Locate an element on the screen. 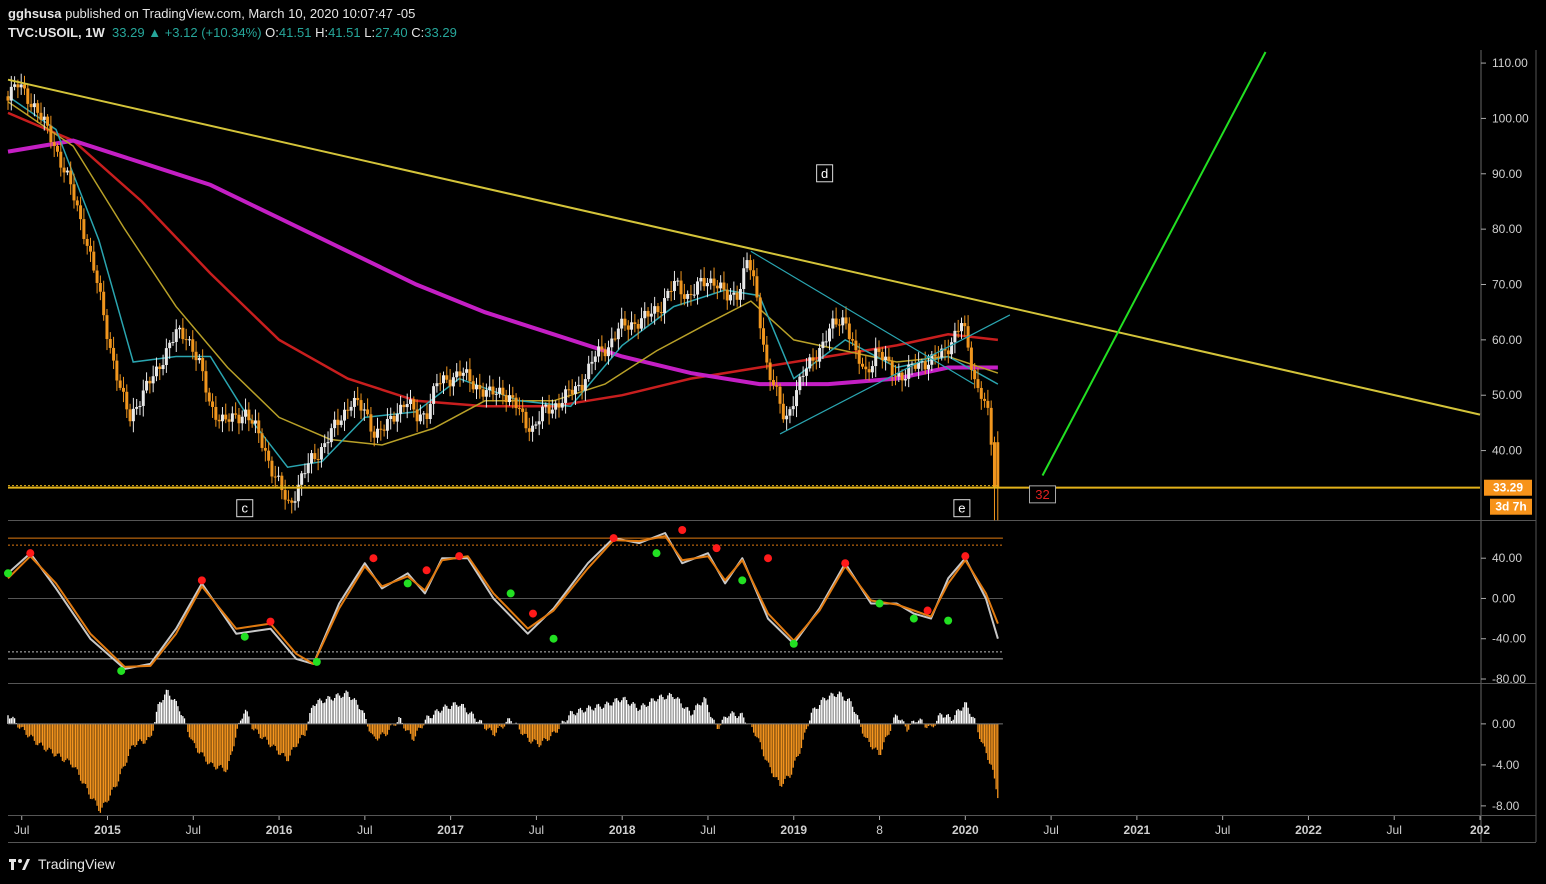  price-axis-label: 80.00 is located at coordinates (1507, 229).